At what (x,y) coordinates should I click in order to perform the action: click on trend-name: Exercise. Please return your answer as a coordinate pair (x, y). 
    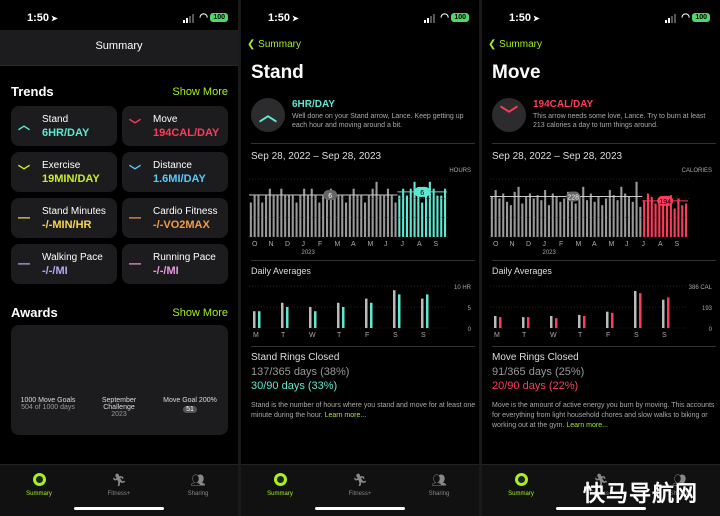
    Looking at the image, I should click on (61, 165).